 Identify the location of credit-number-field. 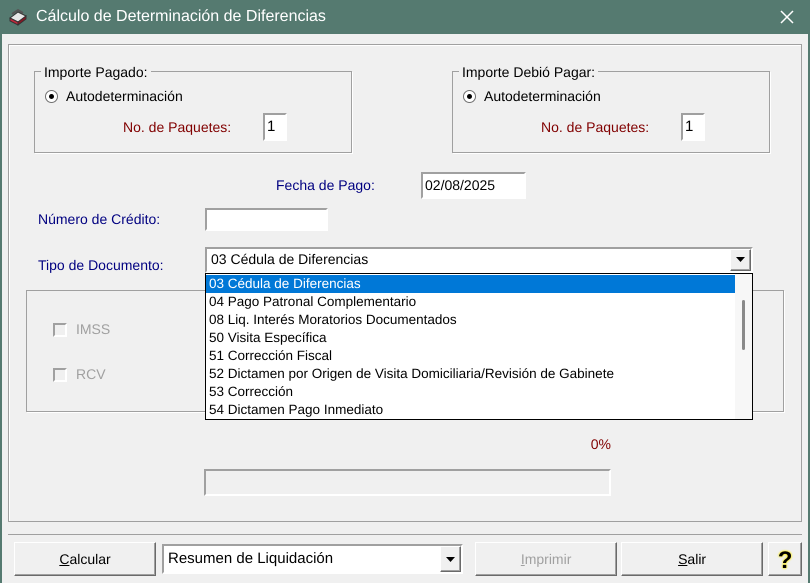
(266, 219).